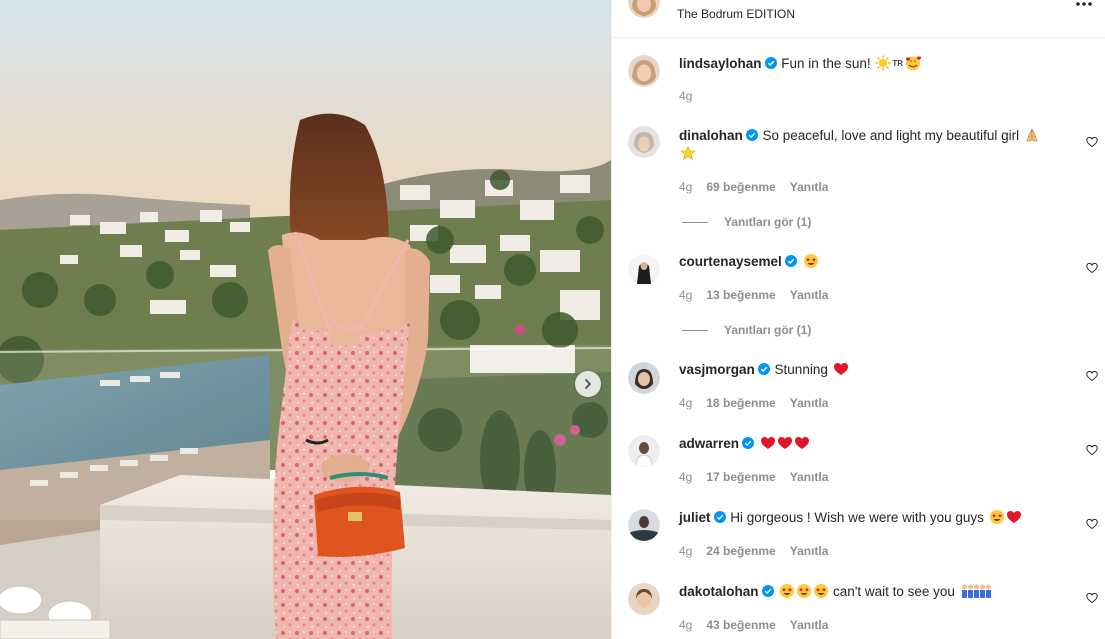  I want to click on star-emoji-icon, so click(688, 153).